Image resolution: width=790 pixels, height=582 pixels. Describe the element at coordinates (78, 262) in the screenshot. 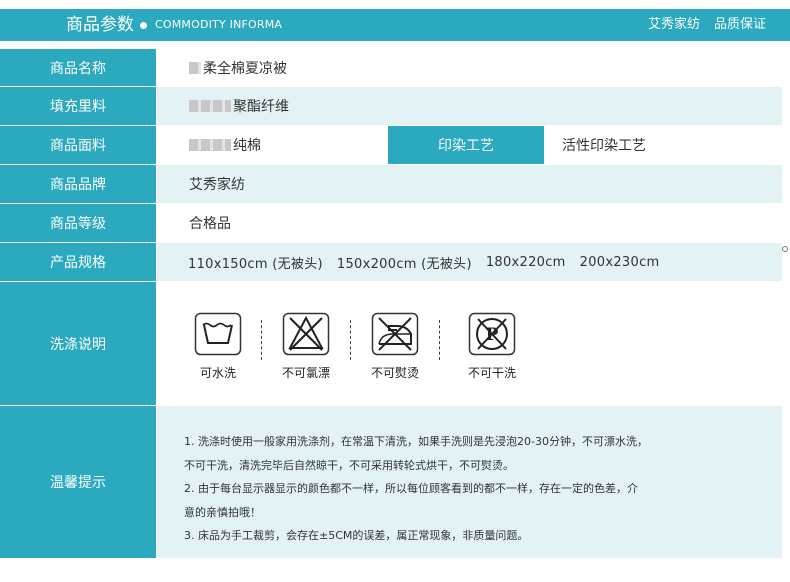

I see `label-size: 产品规格` at that location.